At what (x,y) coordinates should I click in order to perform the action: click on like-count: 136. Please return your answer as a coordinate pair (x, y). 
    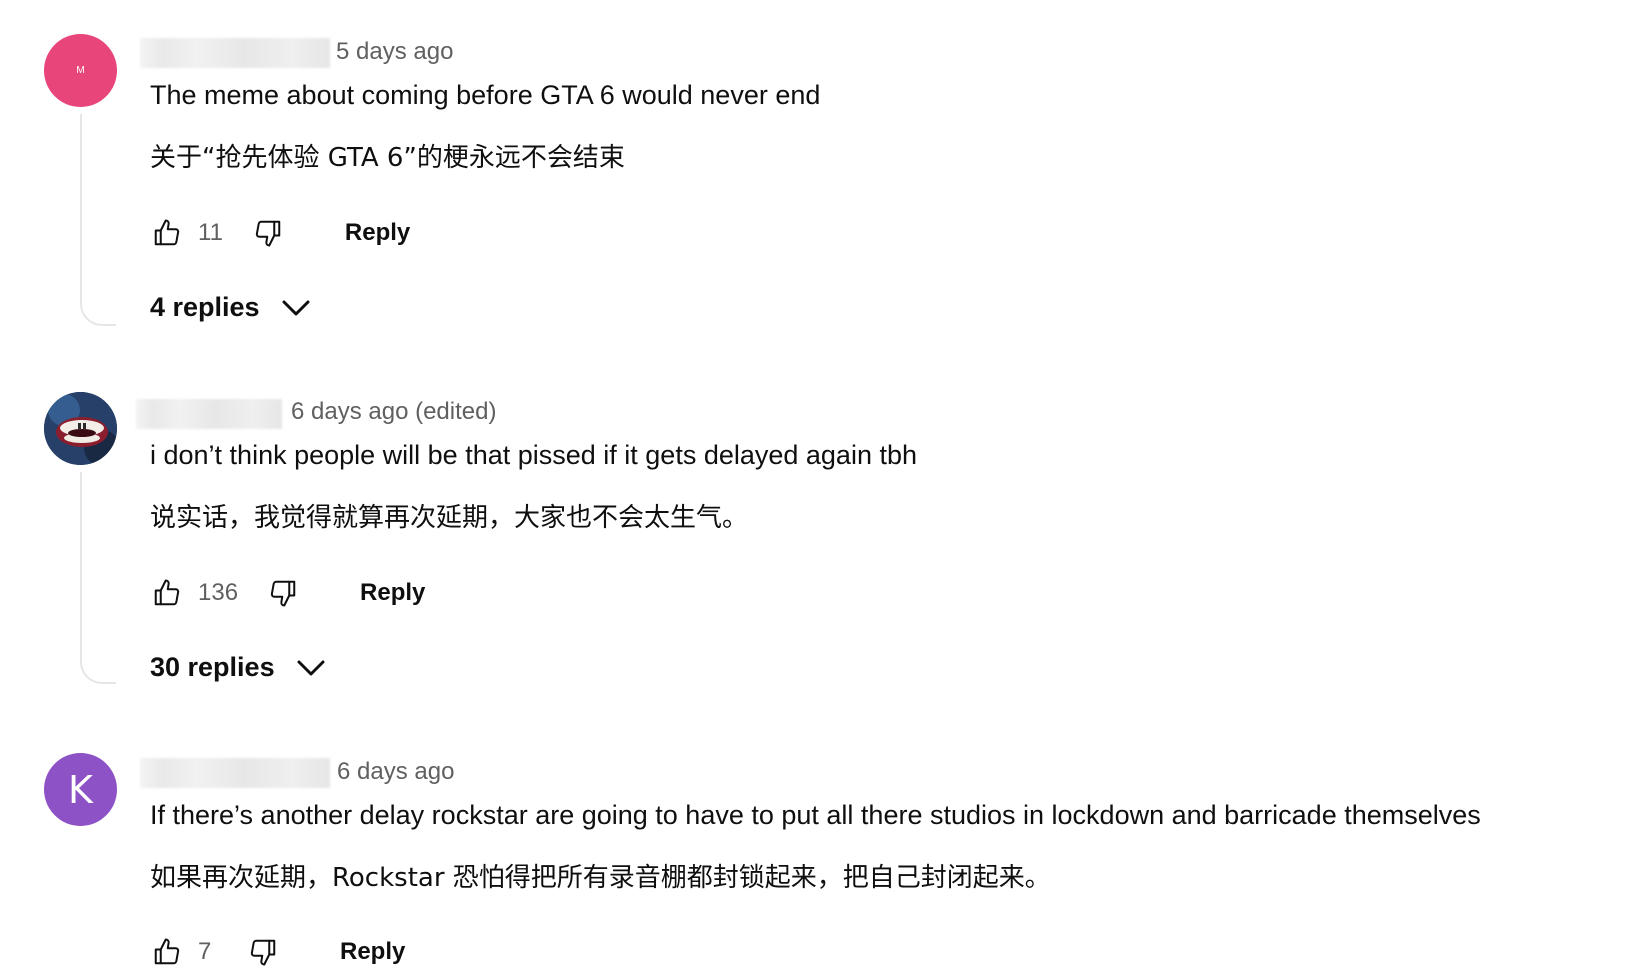
    Looking at the image, I should click on (218, 592).